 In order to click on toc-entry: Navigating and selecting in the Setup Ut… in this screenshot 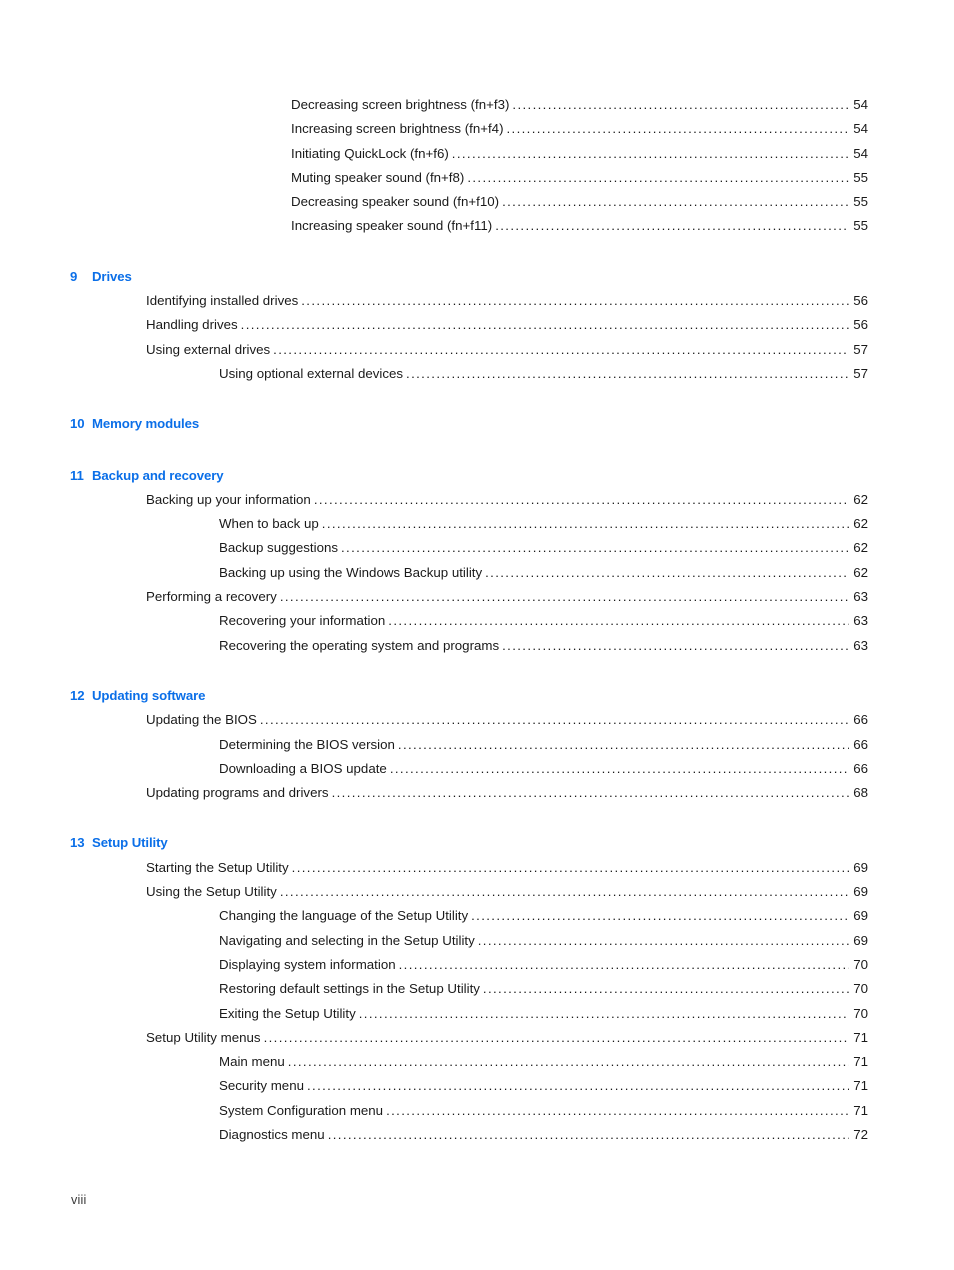, I will do `click(477, 941)`.